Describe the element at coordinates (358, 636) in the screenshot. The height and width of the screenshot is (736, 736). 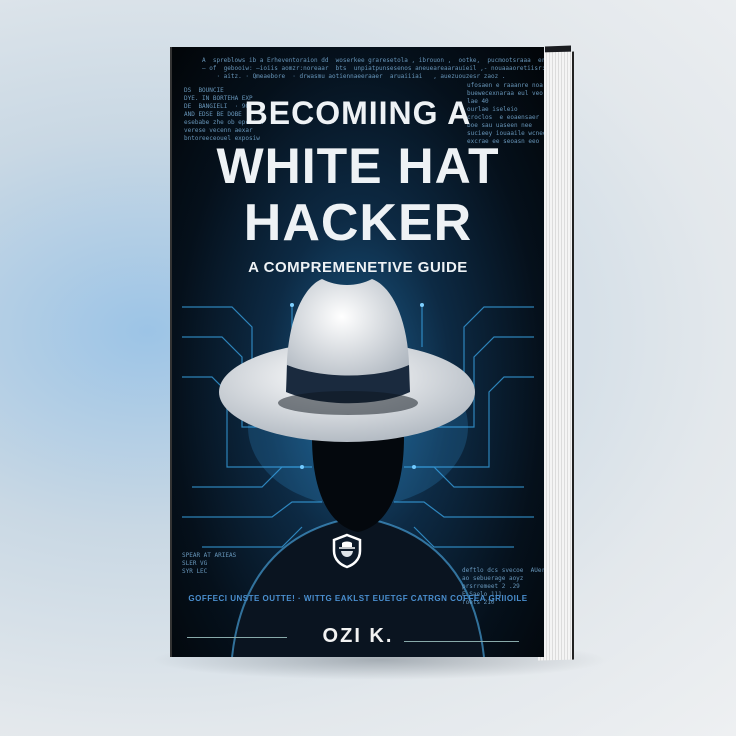
I see `author-name: OZI K.` at that location.